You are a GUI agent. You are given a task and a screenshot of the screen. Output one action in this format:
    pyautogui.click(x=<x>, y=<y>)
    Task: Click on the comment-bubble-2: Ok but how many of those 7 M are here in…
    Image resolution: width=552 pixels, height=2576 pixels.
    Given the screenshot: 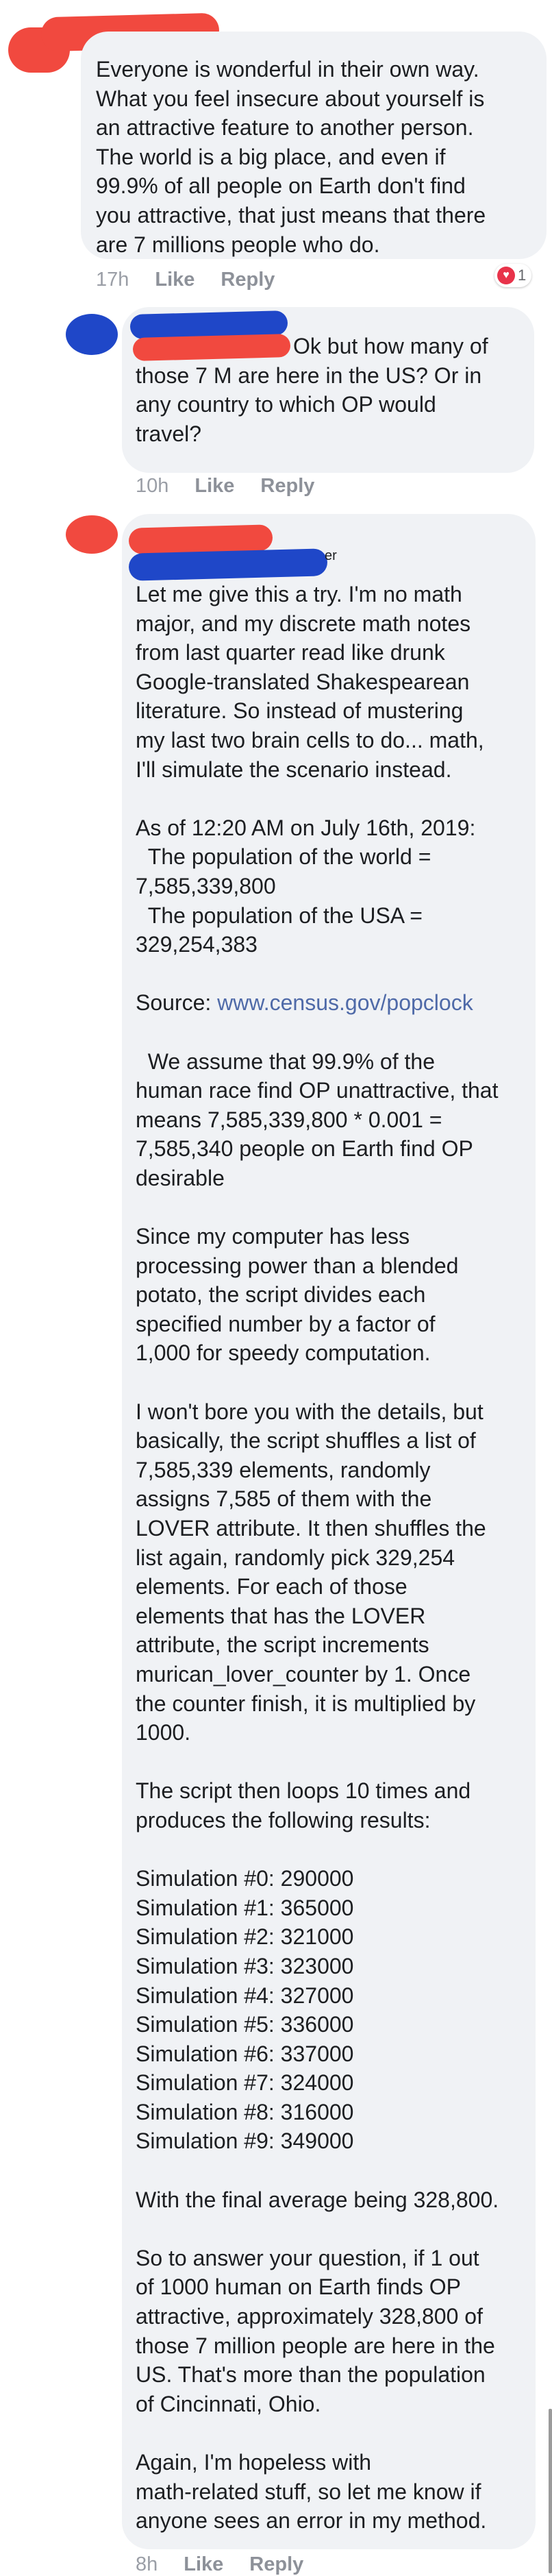 What is the action you would take?
    pyautogui.click(x=328, y=390)
    